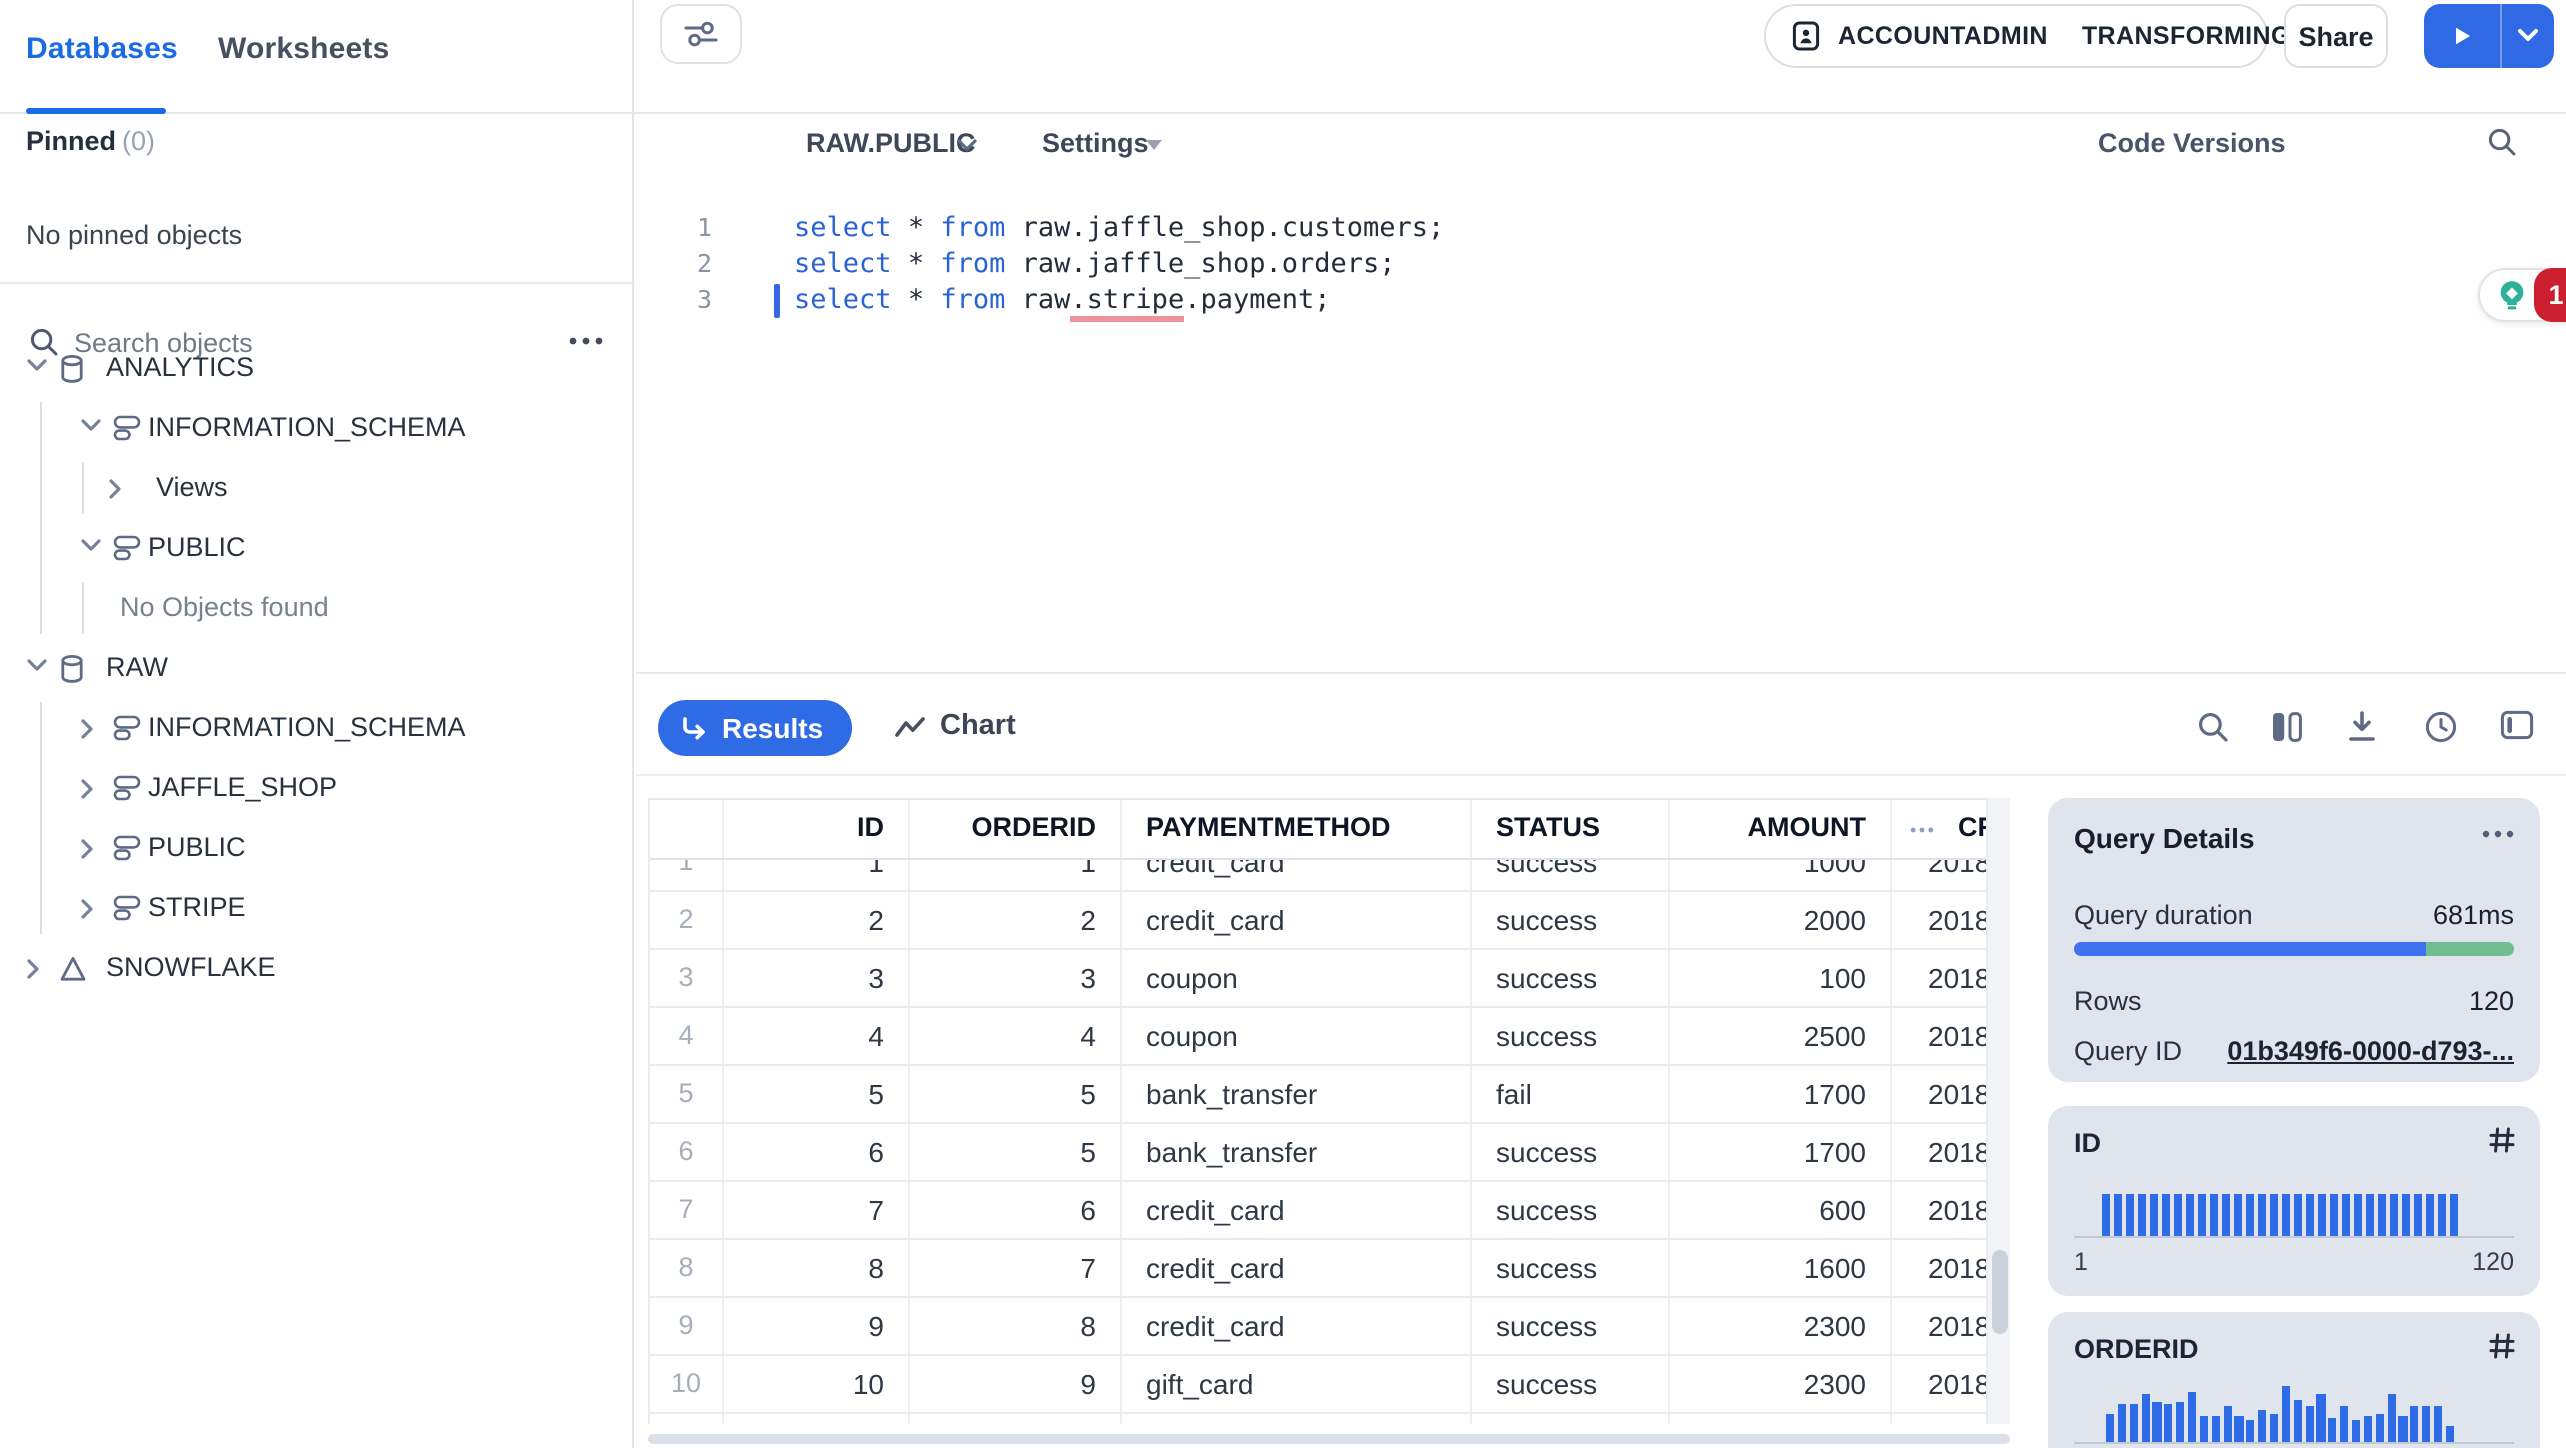 The width and height of the screenshot is (2566, 1448). Describe the element at coordinates (2528, 36) in the screenshot. I see `run-options-button` at that location.